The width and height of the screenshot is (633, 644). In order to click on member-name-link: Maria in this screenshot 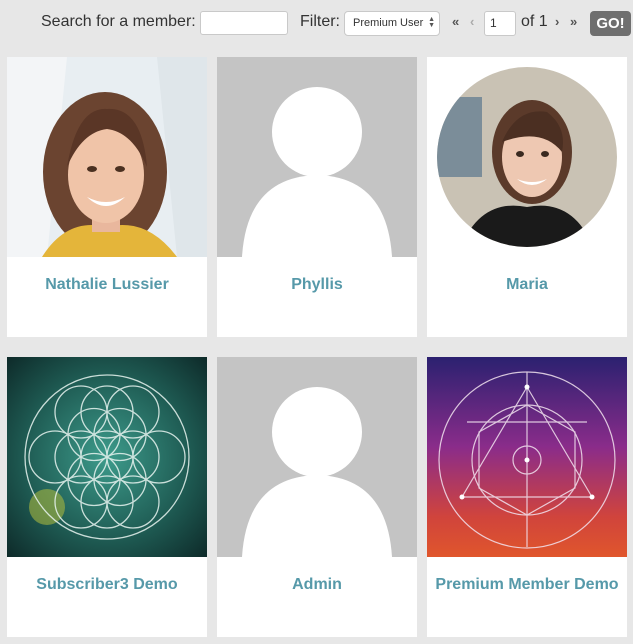, I will do `click(527, 285)`.